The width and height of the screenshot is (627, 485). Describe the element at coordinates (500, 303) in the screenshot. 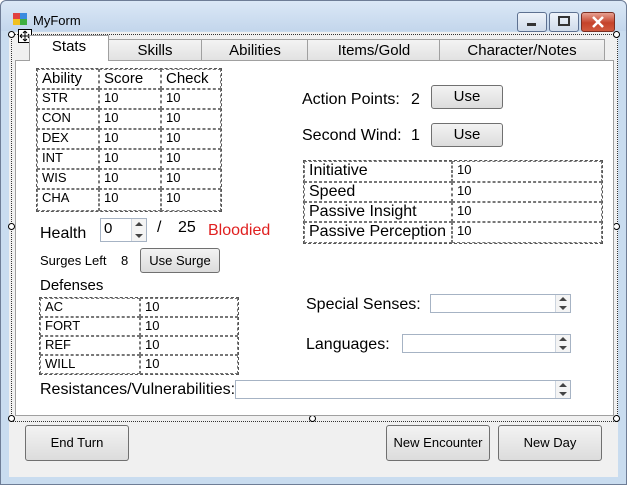

I see `special-senses-field` at that location.